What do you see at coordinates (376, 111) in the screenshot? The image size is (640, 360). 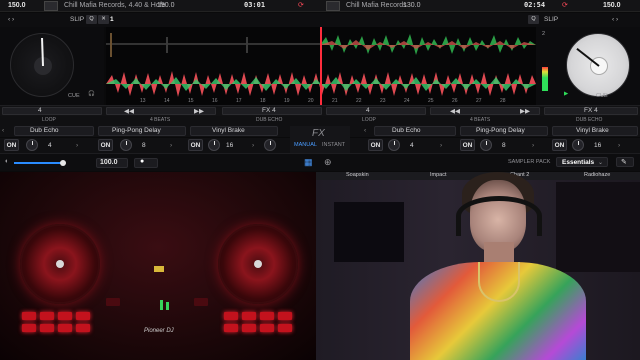 I see `deck-b-loop-cell` at bounding box center [376, 111].